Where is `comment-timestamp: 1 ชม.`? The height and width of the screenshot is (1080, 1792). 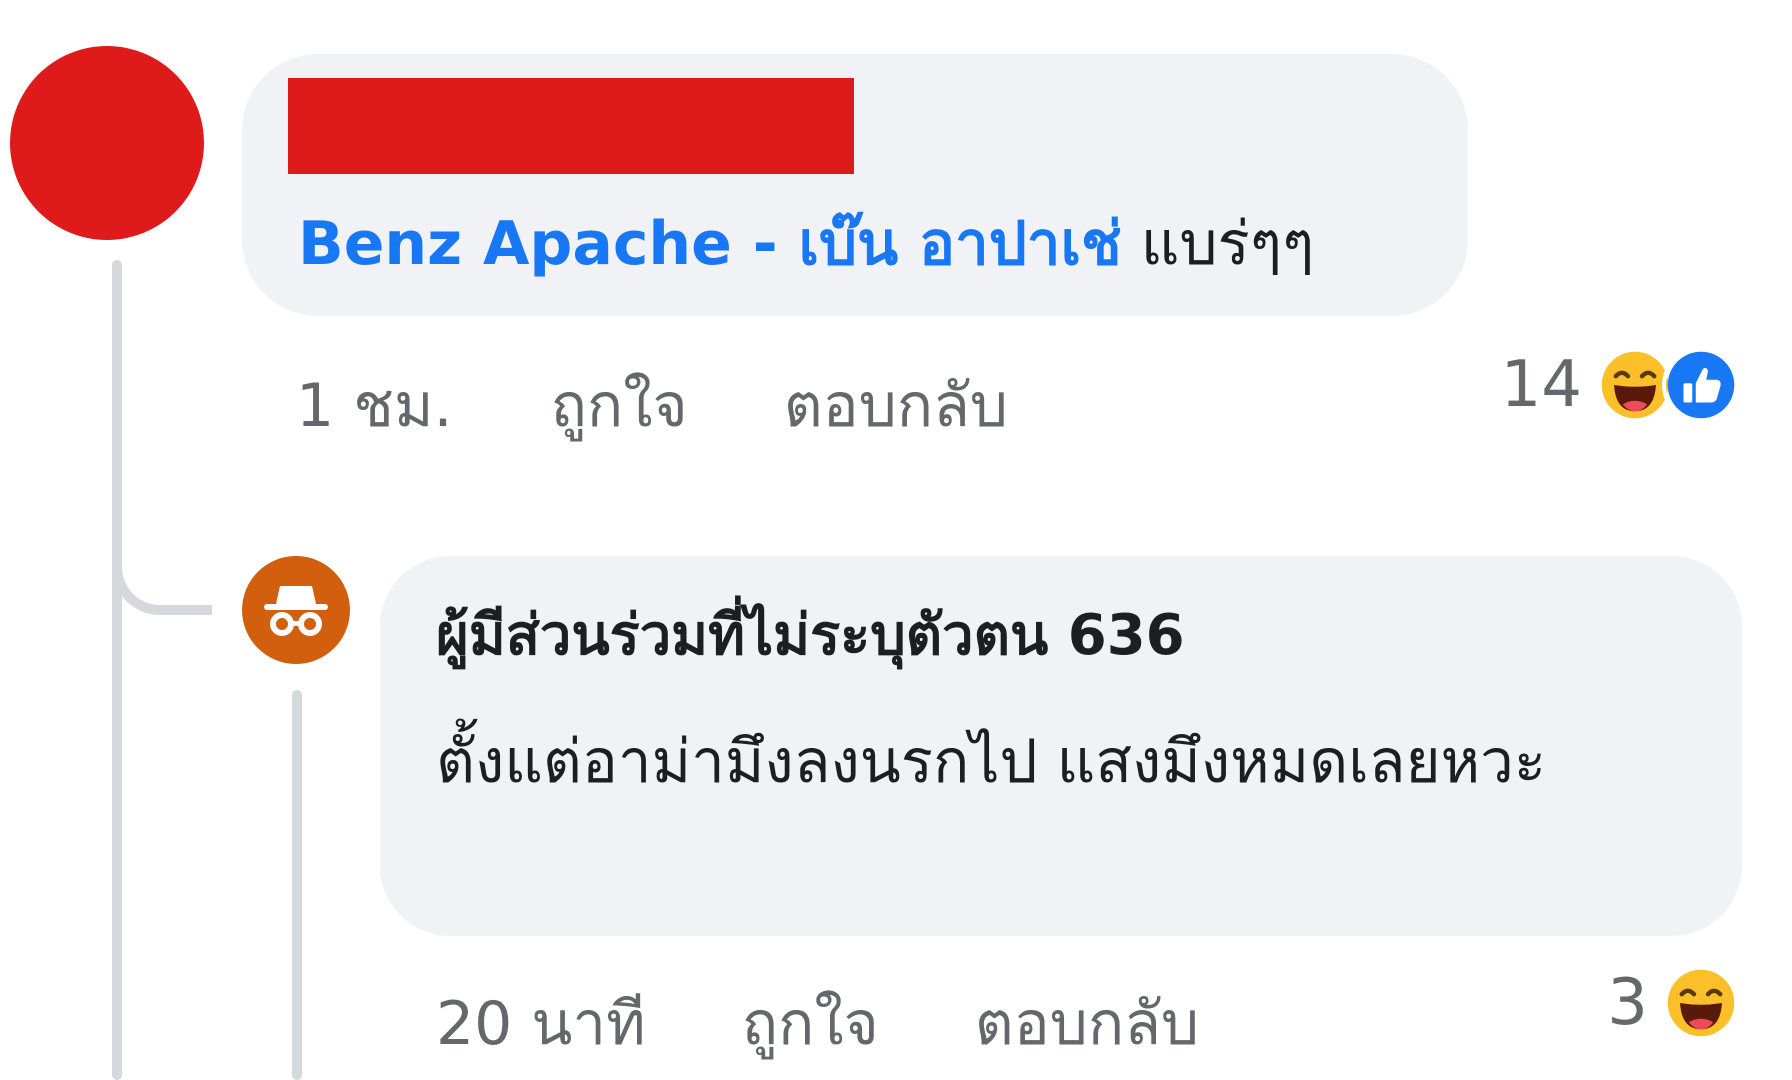
comment-timestamp: 1 ชม. is located at coordinates (374, 405).